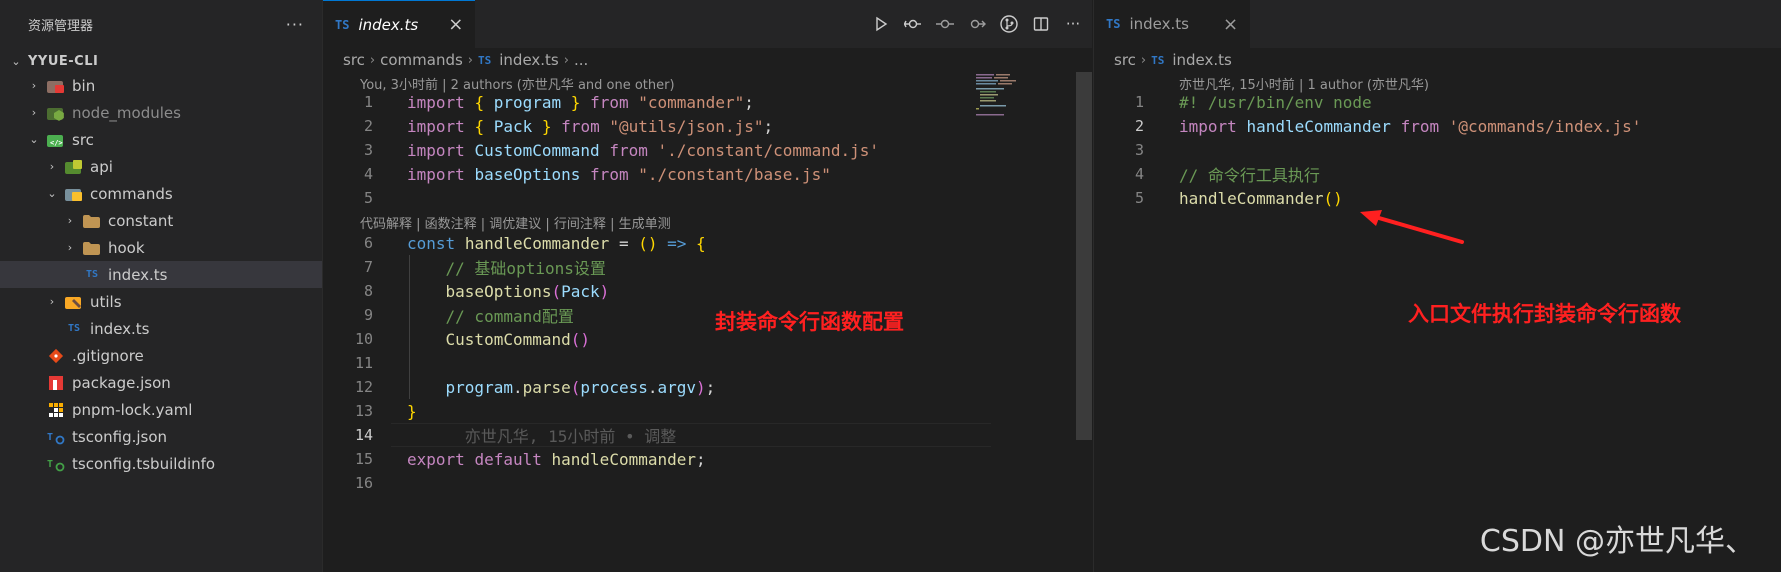 This screenshot has height=572, width=1781. I want to click on tree-item-commands: ⌄ commands, so click(161, 193).